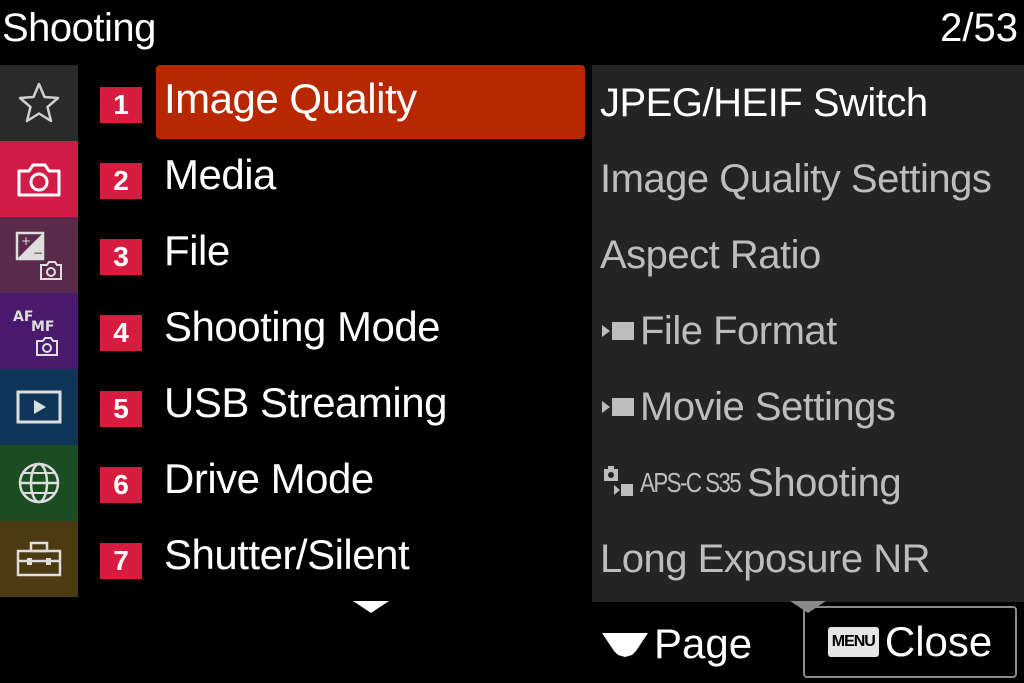 Image resolution: width=1024 pixels, height=683 pixels. What do you see at coordinates (938, 641) in the screenshot?
I see `close-label: Close` at bounding box center [938, 641].